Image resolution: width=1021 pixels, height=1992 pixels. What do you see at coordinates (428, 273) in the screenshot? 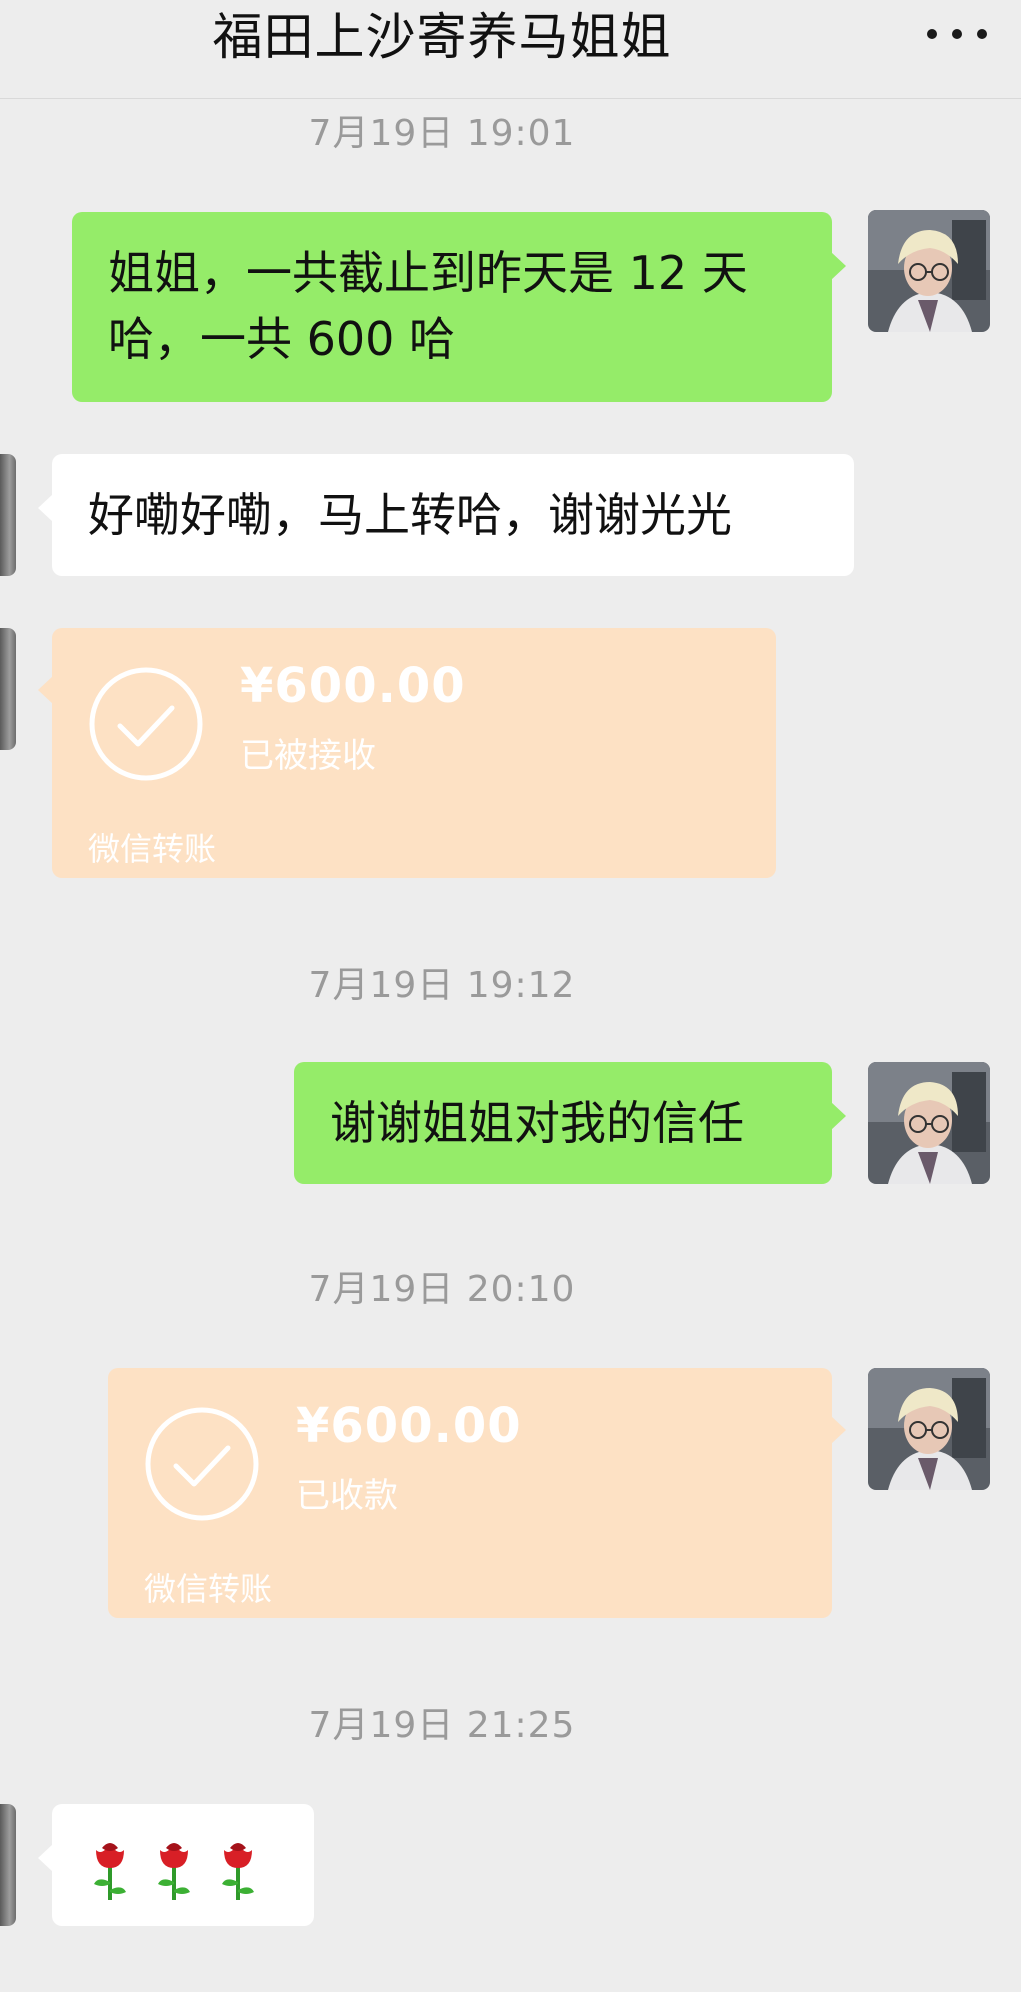
I see `message-text-line: 姐姐，一共截止到昨天是 12 天` at bounding box center [428, 273].